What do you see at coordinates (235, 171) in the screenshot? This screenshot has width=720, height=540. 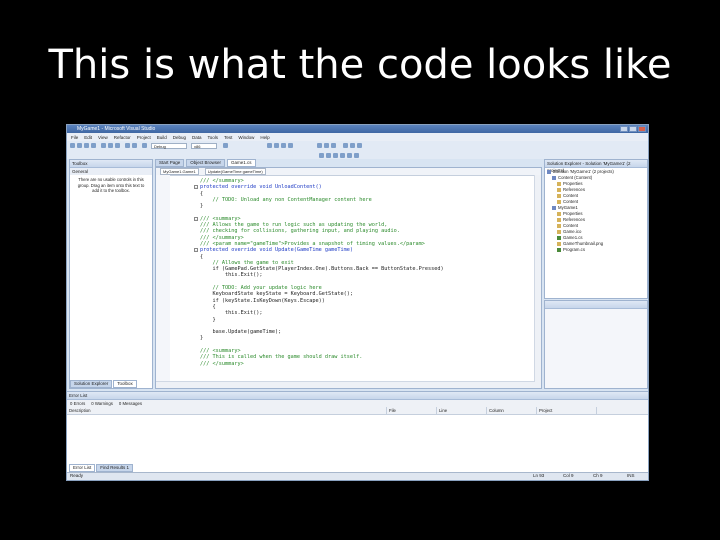 I see `member-dropdown: Update(GameTime gameTime)` at bounding box center [235, 171].